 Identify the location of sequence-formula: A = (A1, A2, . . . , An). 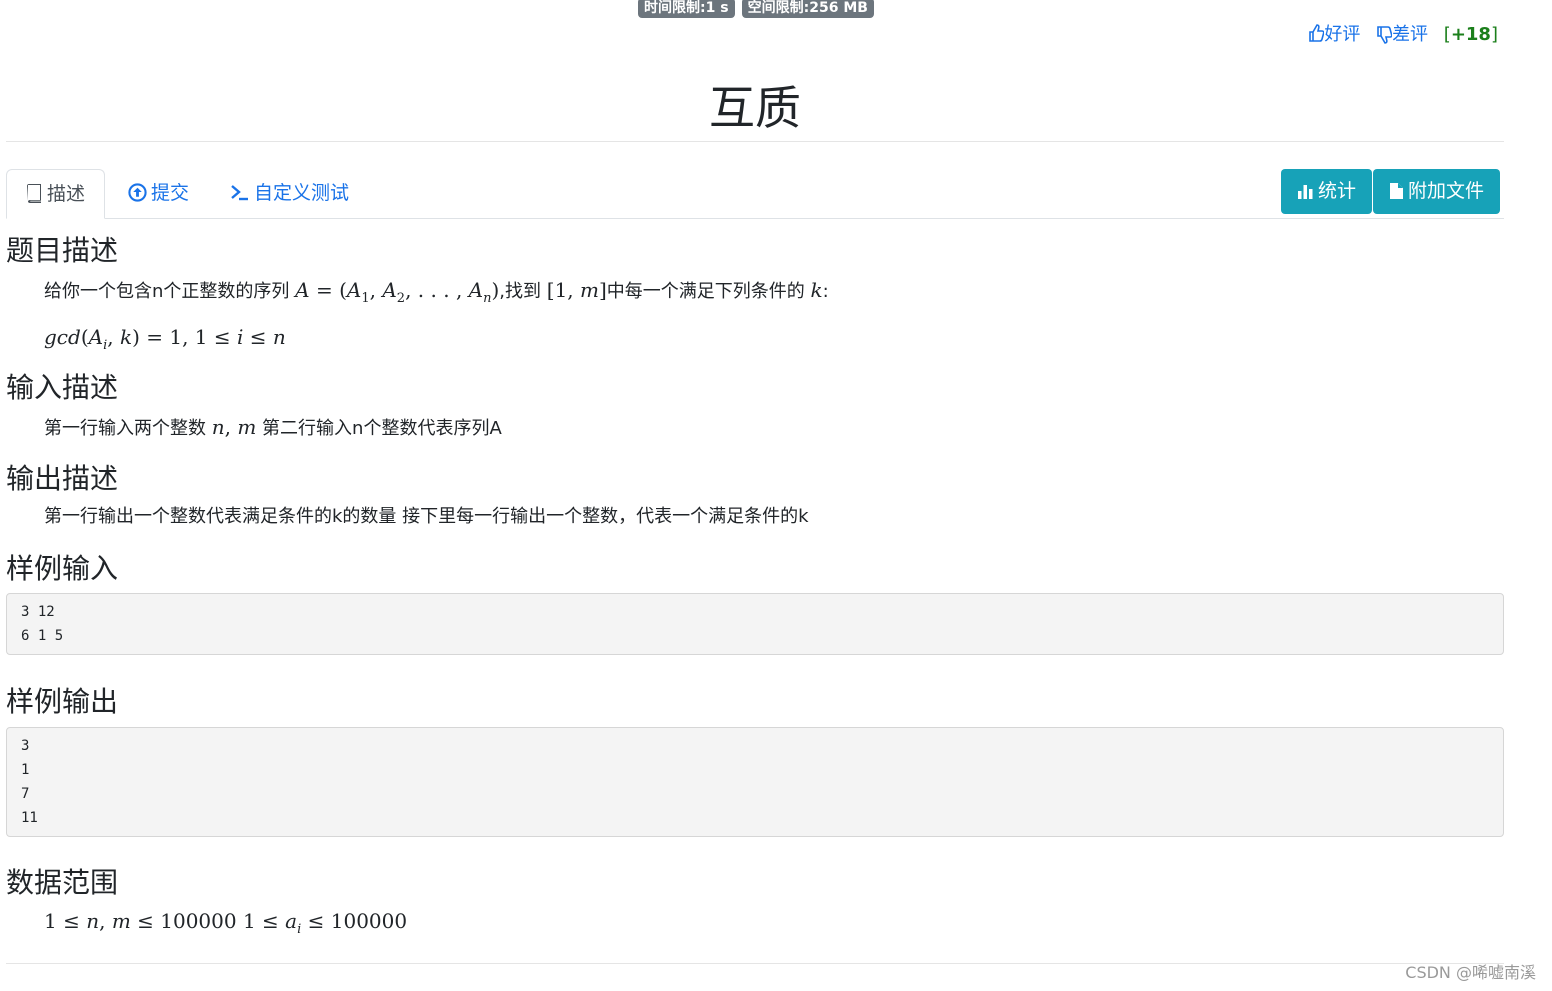
(397, 292).